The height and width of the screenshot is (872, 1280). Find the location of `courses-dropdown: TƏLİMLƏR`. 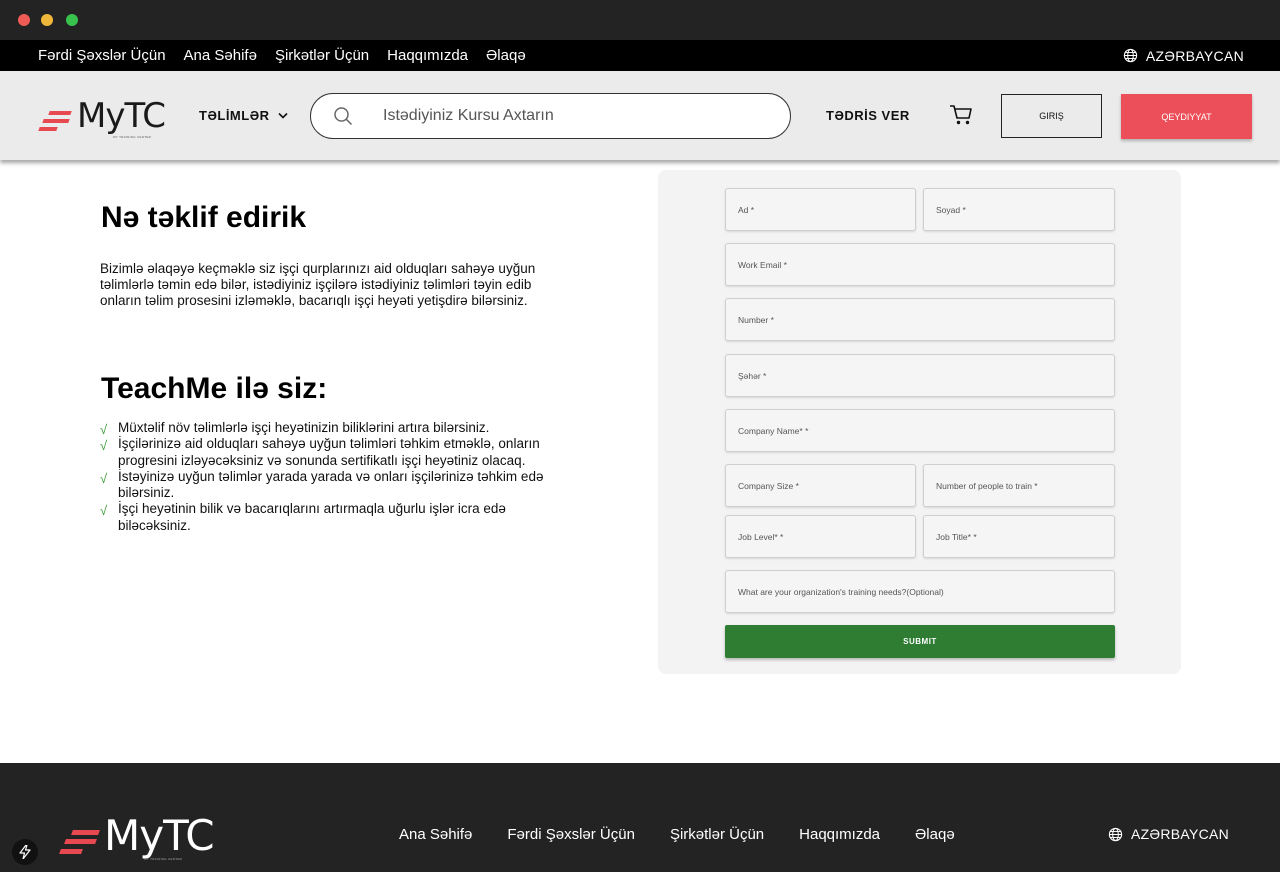

courses-dropdown: TƏLİMLƏR is located at coordinates (243, 115).